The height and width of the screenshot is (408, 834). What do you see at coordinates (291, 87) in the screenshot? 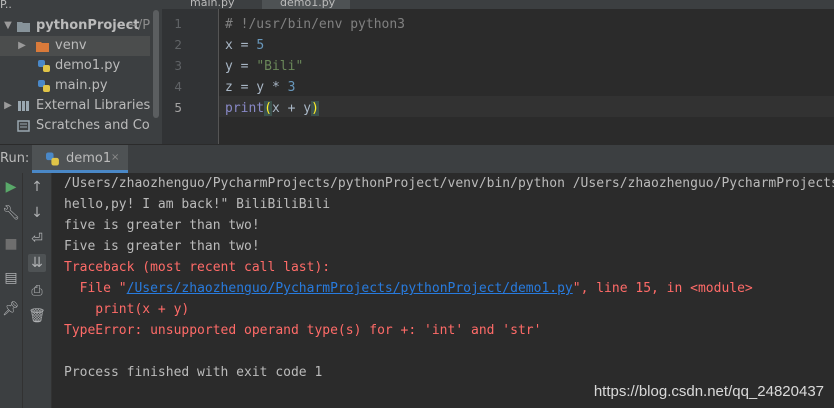
I see `code-number: 3` at bounding box center [291, 87].